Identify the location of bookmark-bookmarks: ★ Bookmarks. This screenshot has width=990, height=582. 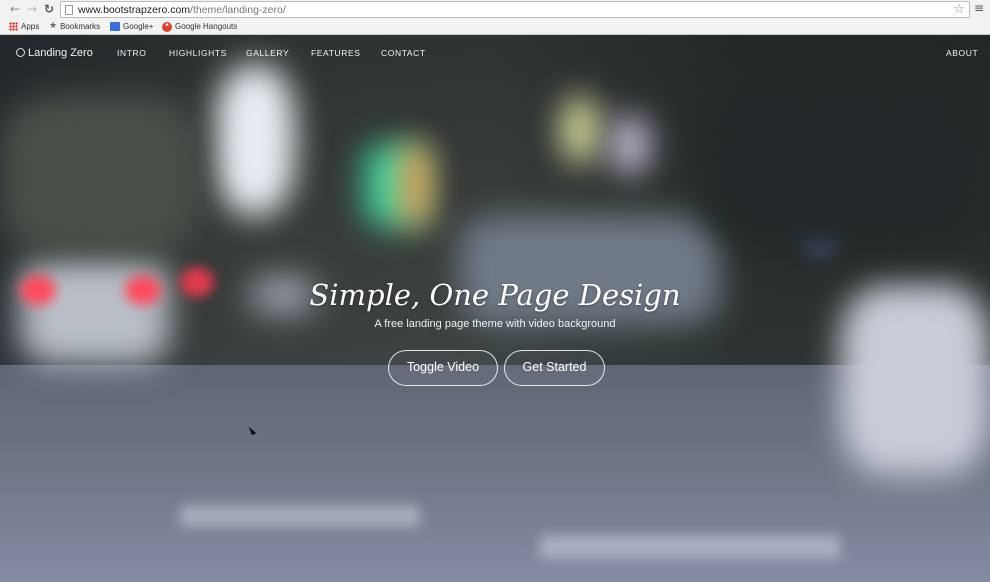
(74, 26).